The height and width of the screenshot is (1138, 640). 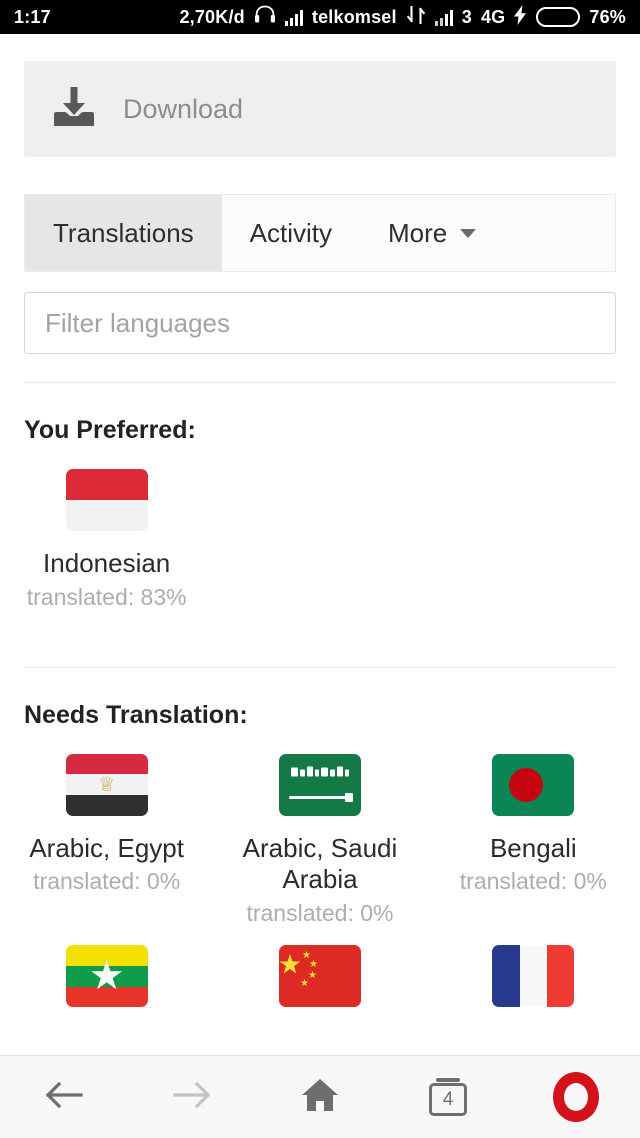 I want to click on tab-translations-label: Translations, so click(x=123, y=232).